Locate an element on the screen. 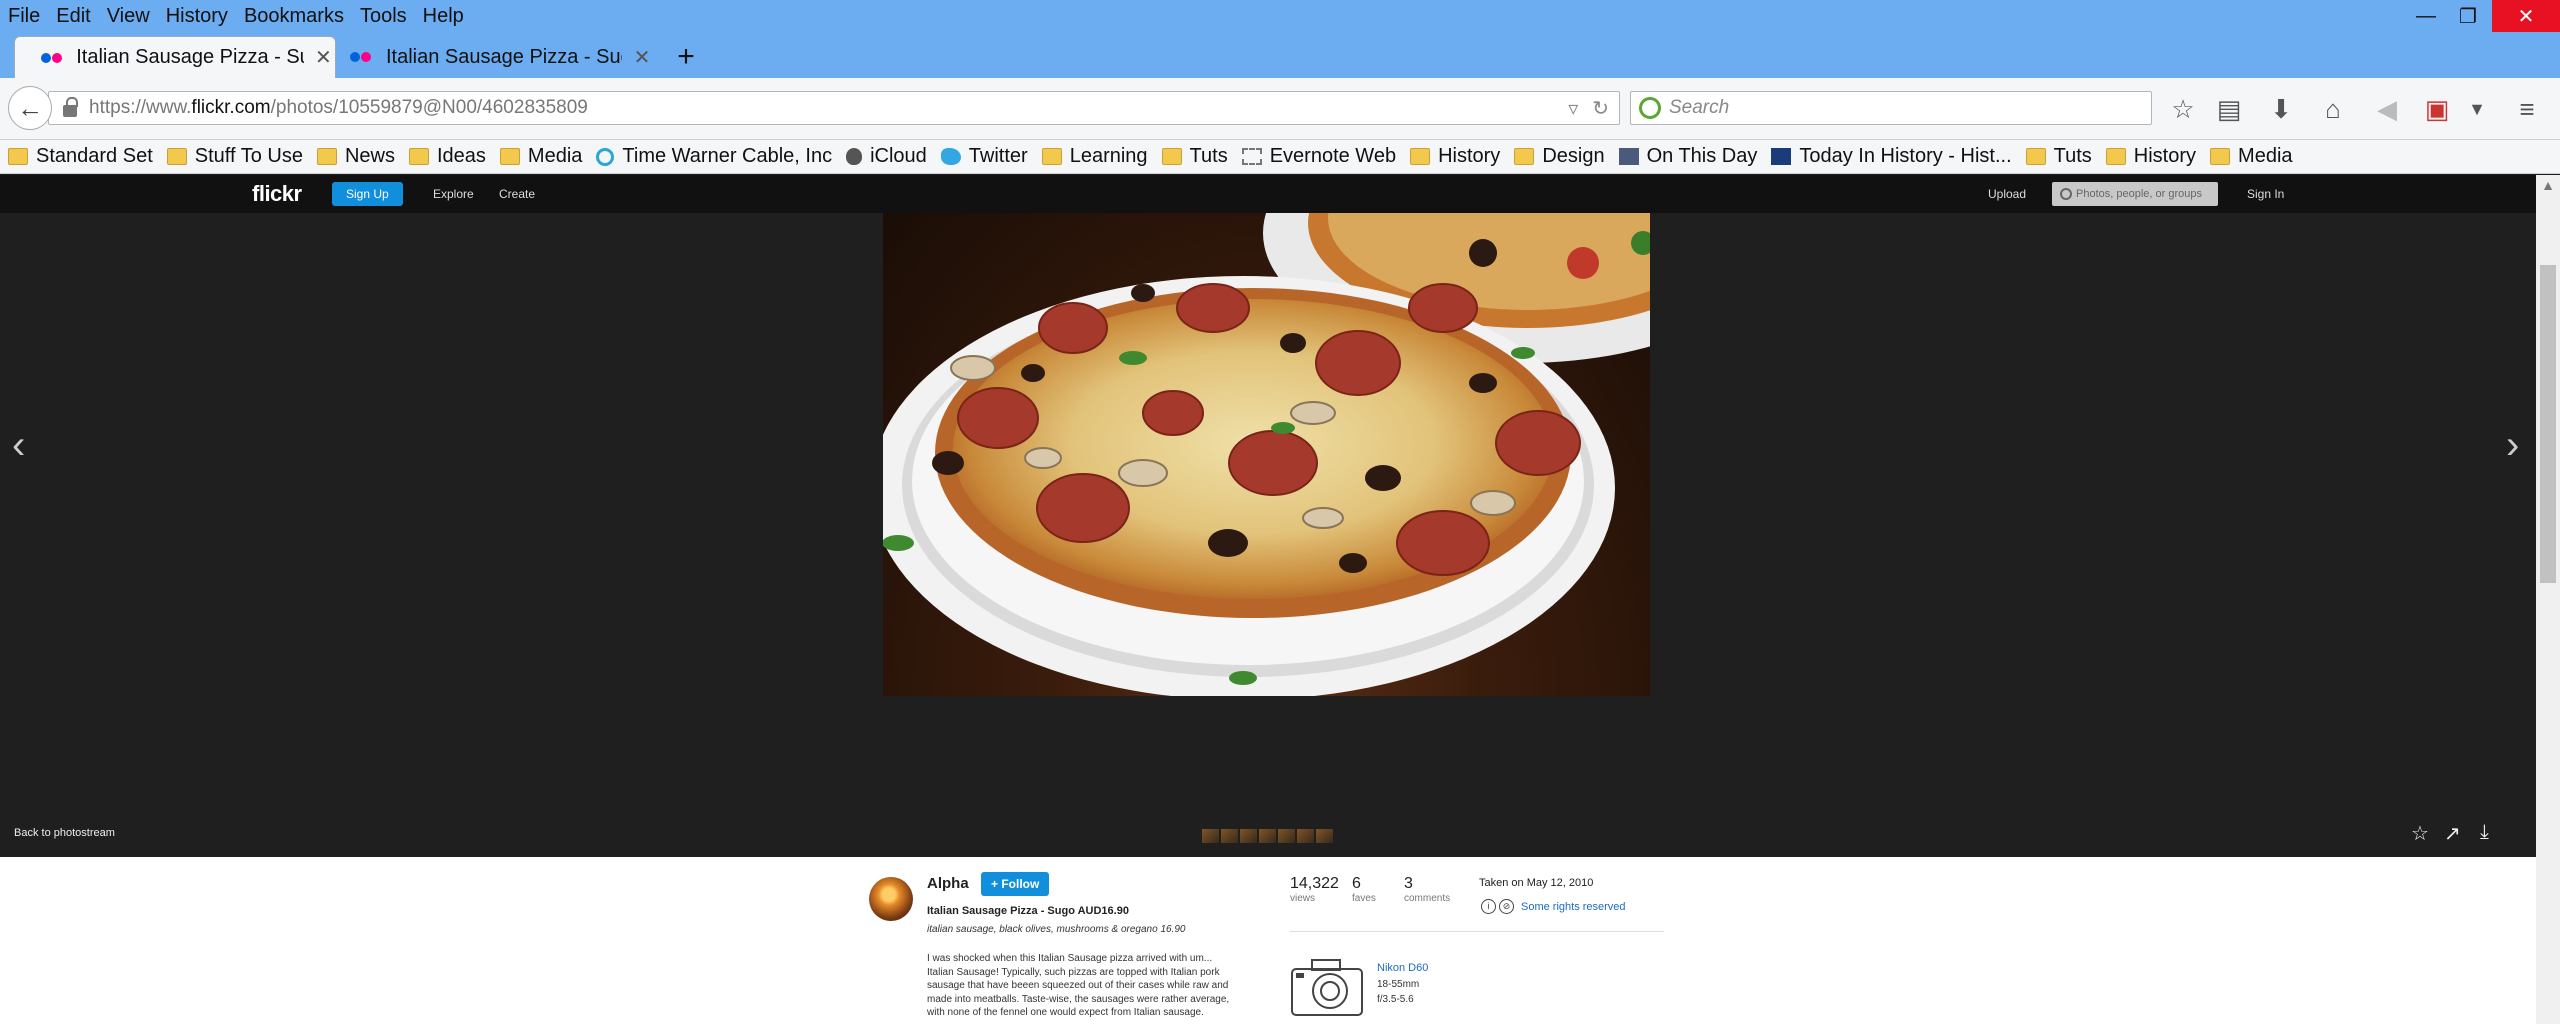  dropdown-arrow-icon: ▿ is located at coordinates (1573, 108).